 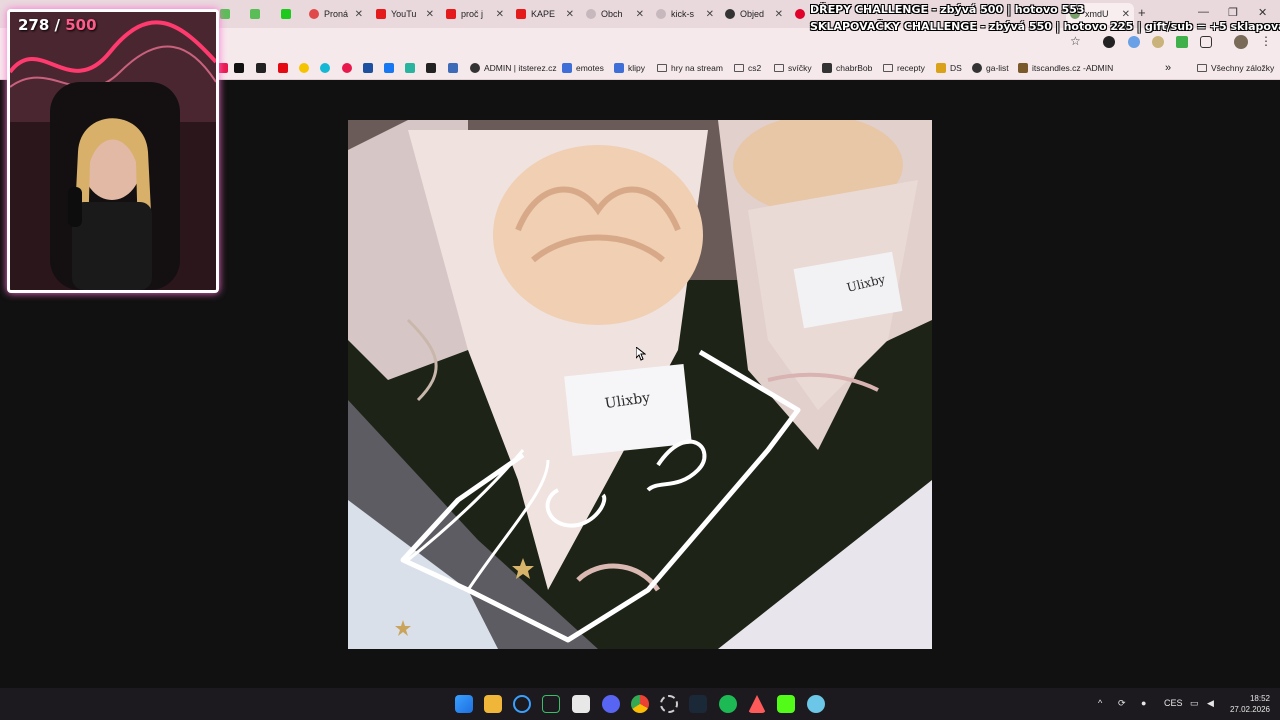 What do you see at coordinates (57, 25) in the screenshot?
I see `squat-counter: 278 / 500` at bounding box center [57, 25].